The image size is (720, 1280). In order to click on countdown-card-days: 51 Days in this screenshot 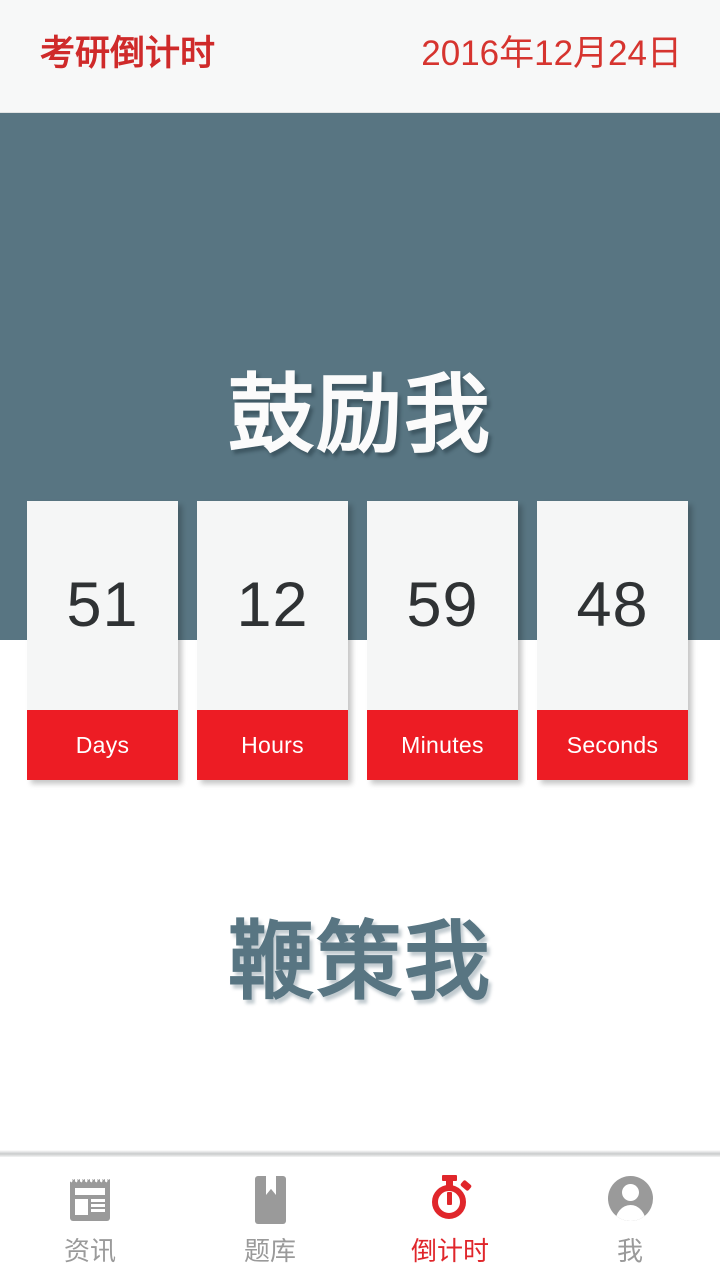, I will do `click(102, 640)`.